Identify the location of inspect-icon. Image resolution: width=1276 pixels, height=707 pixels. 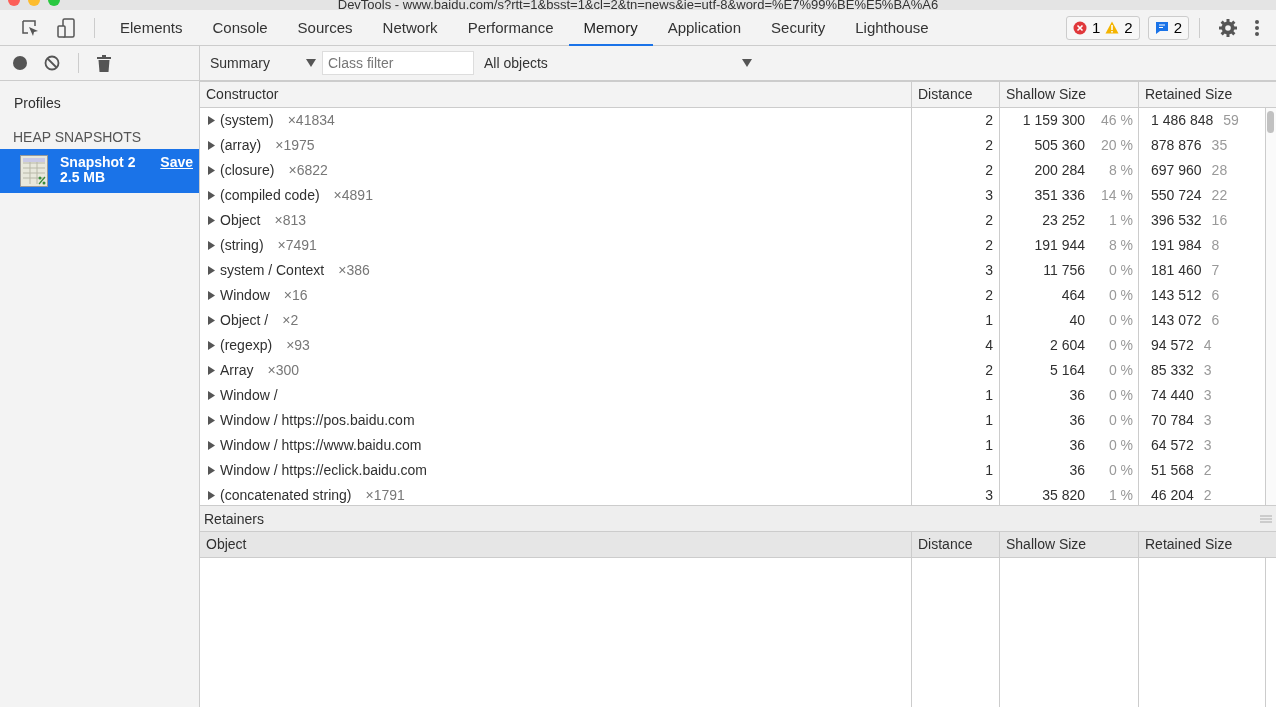
(30, 27).